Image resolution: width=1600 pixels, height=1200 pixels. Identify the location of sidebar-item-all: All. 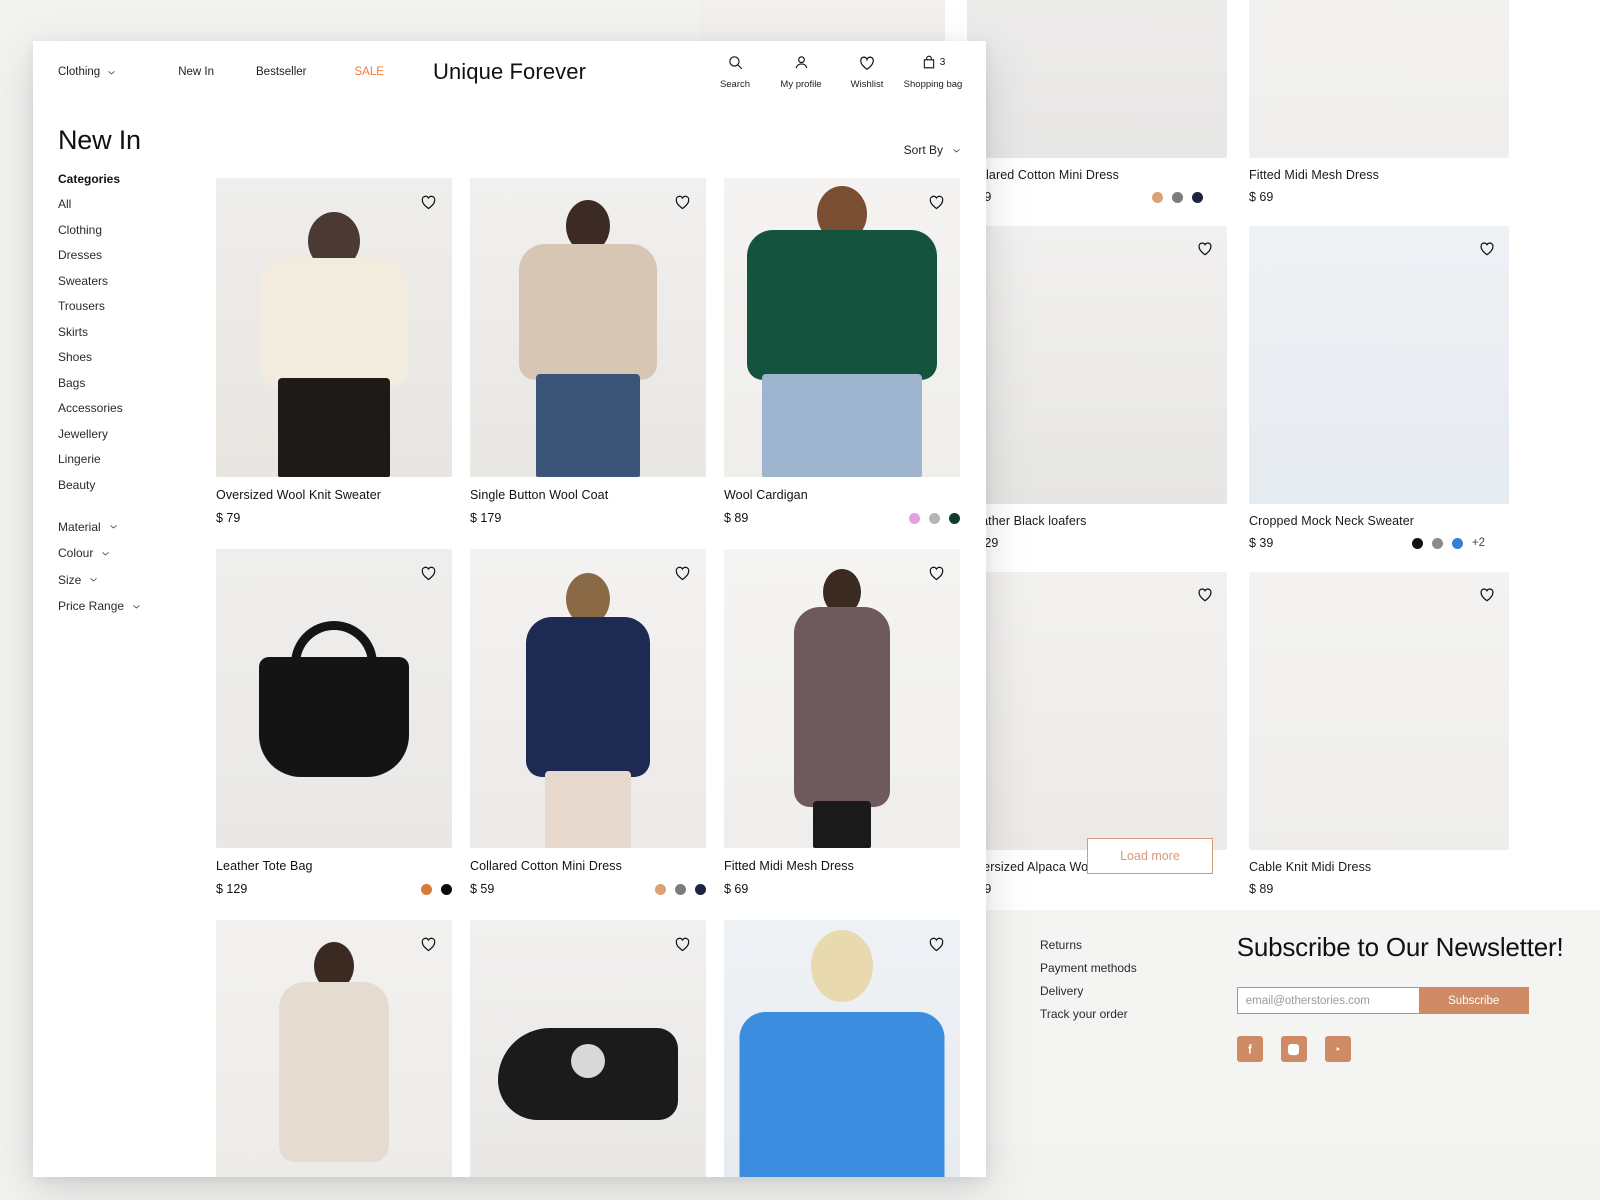
(137, 204).